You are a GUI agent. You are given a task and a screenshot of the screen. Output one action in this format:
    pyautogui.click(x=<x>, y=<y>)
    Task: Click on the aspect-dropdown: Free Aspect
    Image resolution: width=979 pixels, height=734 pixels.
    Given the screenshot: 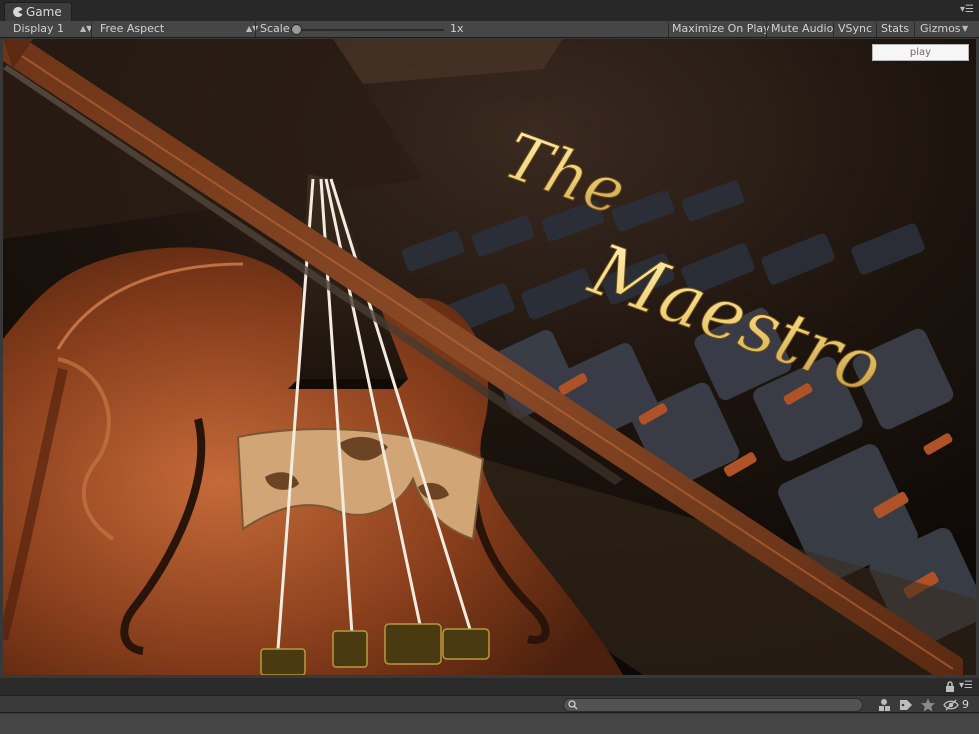 What is the action you would take?
    pyautogui.click(x=132, y=29)
    